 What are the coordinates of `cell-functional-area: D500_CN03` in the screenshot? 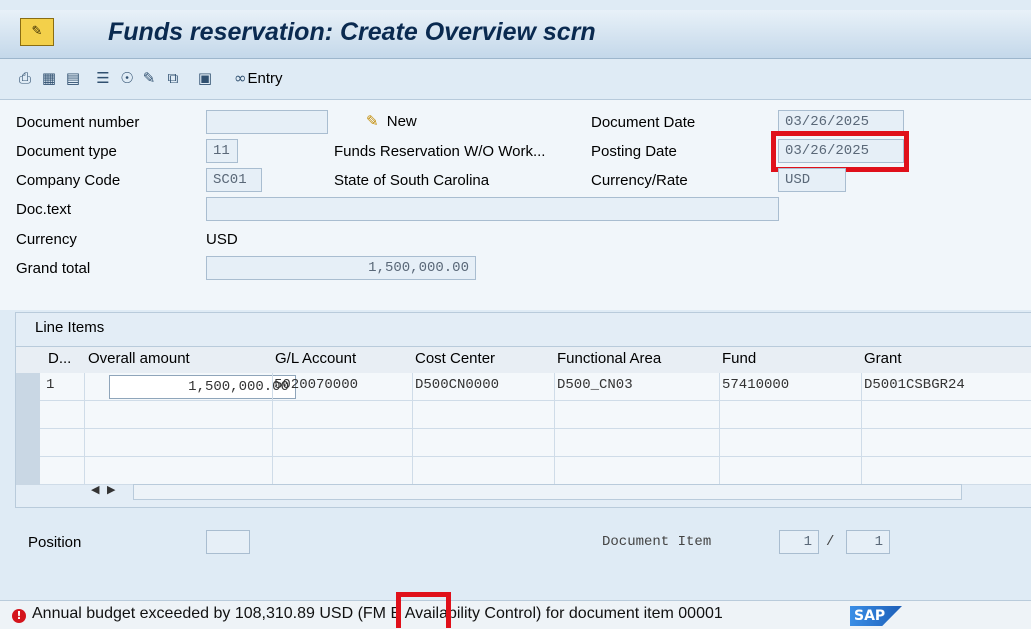 It's located at (595, 385).